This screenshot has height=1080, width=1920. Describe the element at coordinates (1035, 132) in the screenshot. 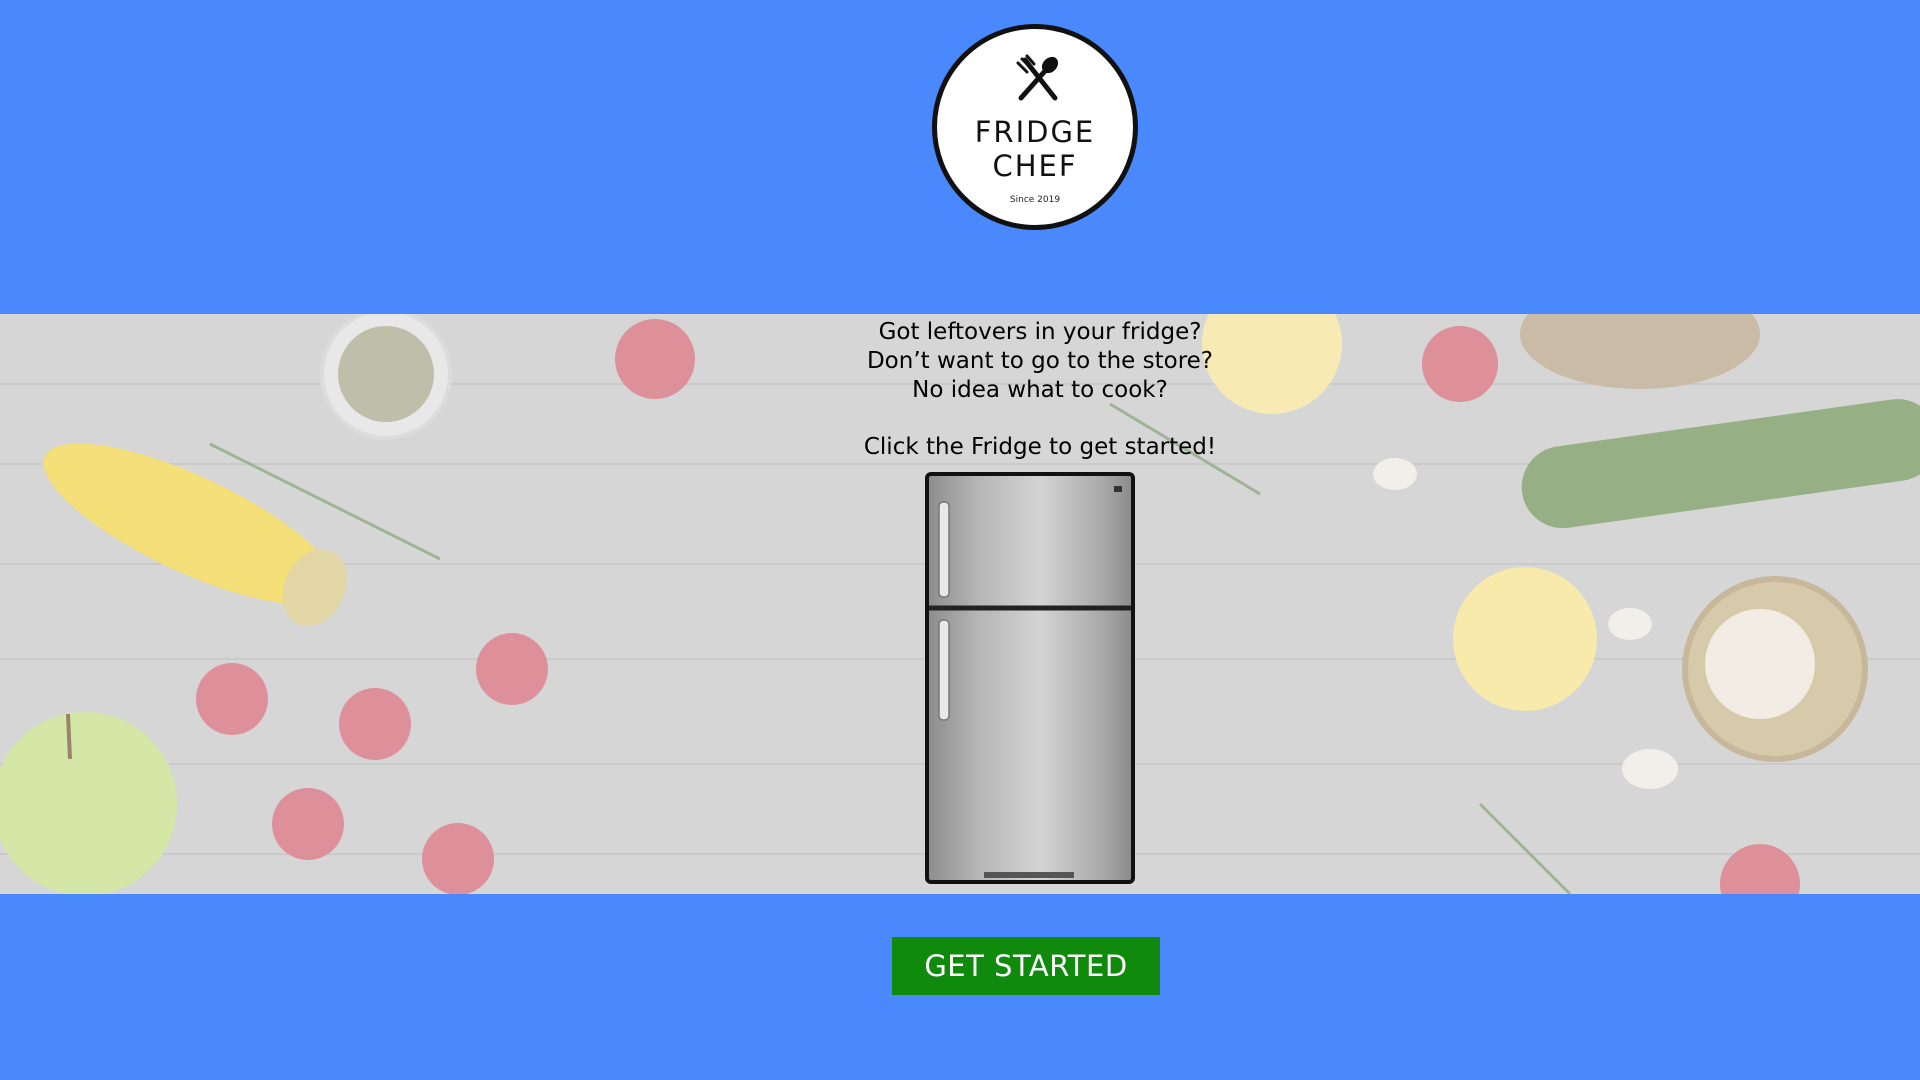

I see `logo-title-line1: FRIDGE` at that location.